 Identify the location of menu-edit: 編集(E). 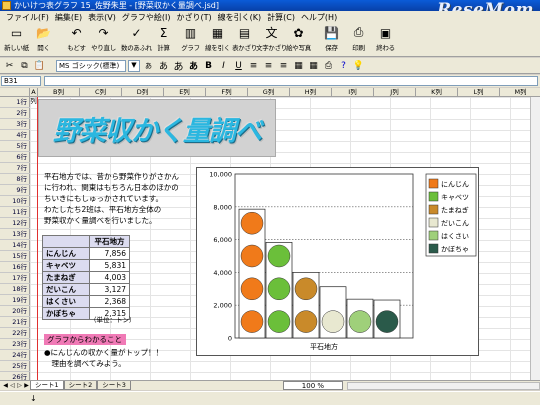
(68, 17).